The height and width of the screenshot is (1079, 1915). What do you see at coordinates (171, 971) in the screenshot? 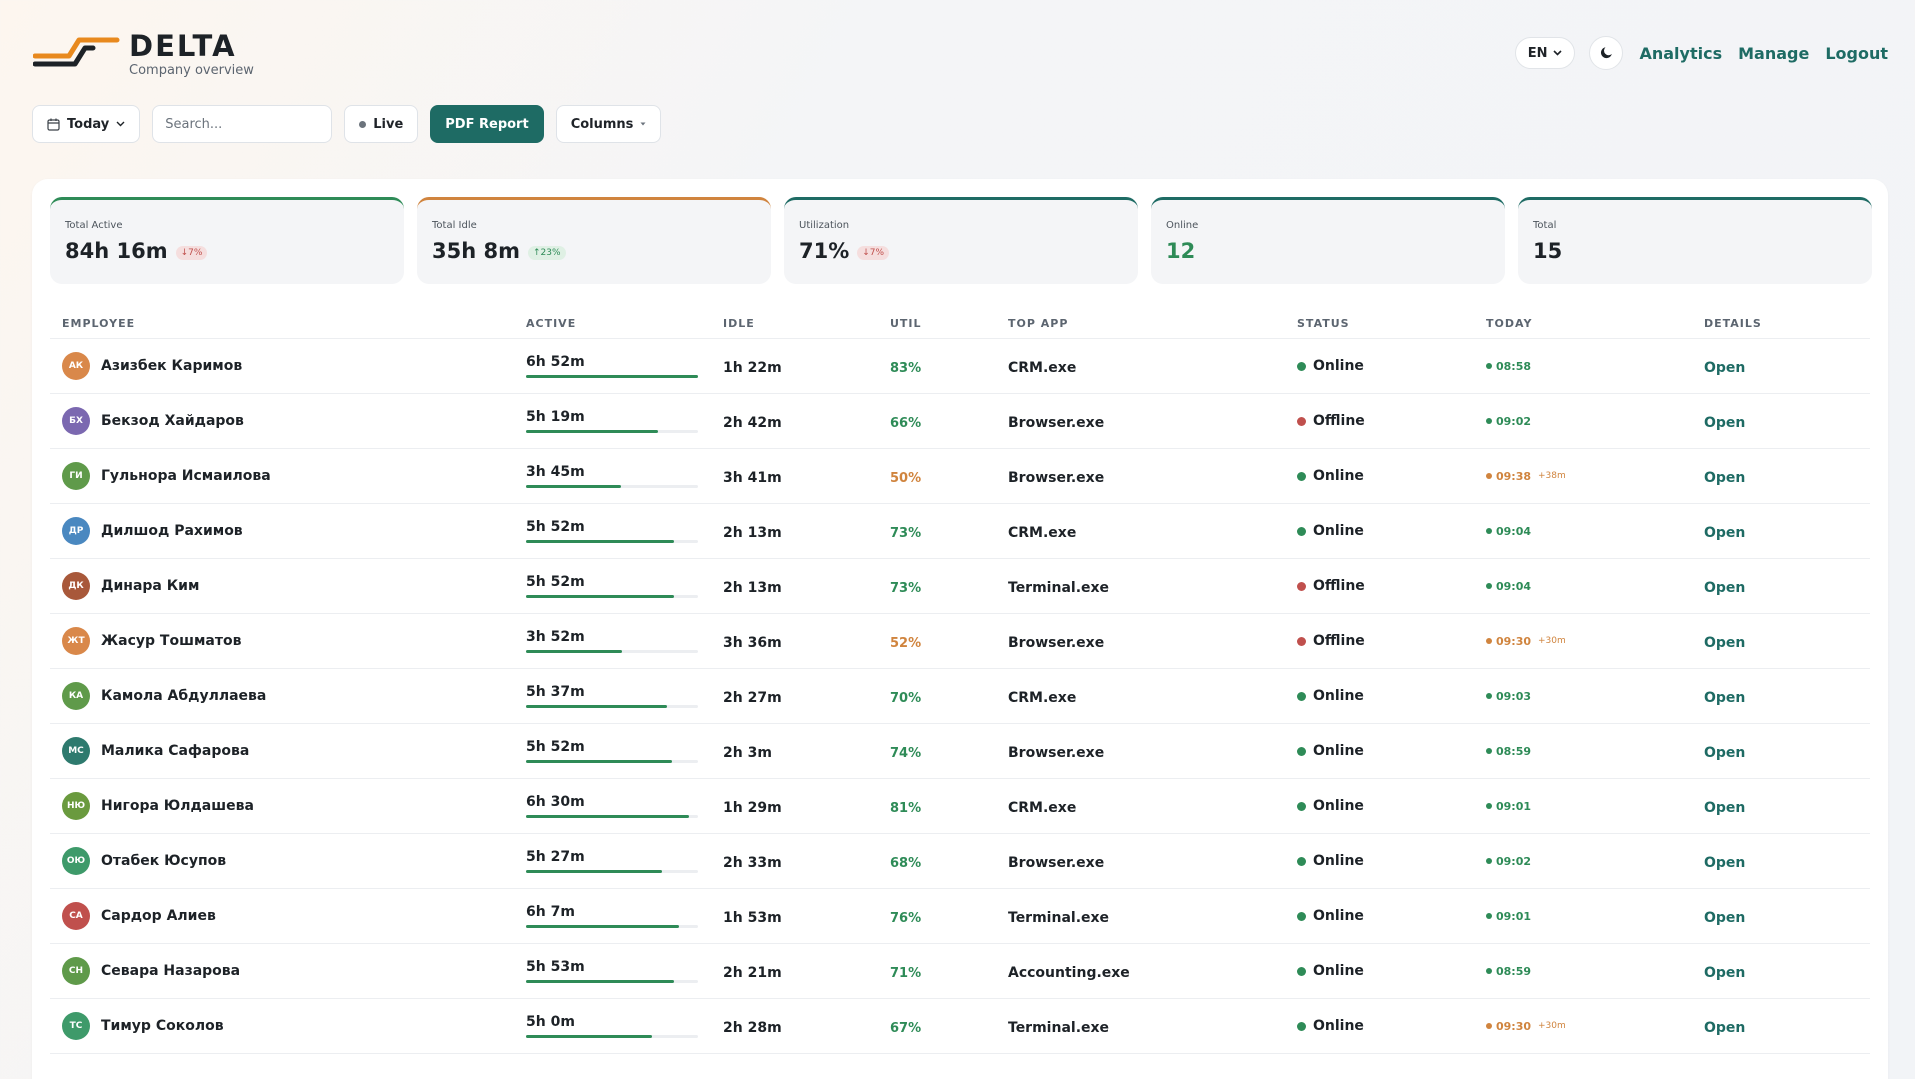
I see `employee-name: Севара Назарова` at bounding box center [171, 971].